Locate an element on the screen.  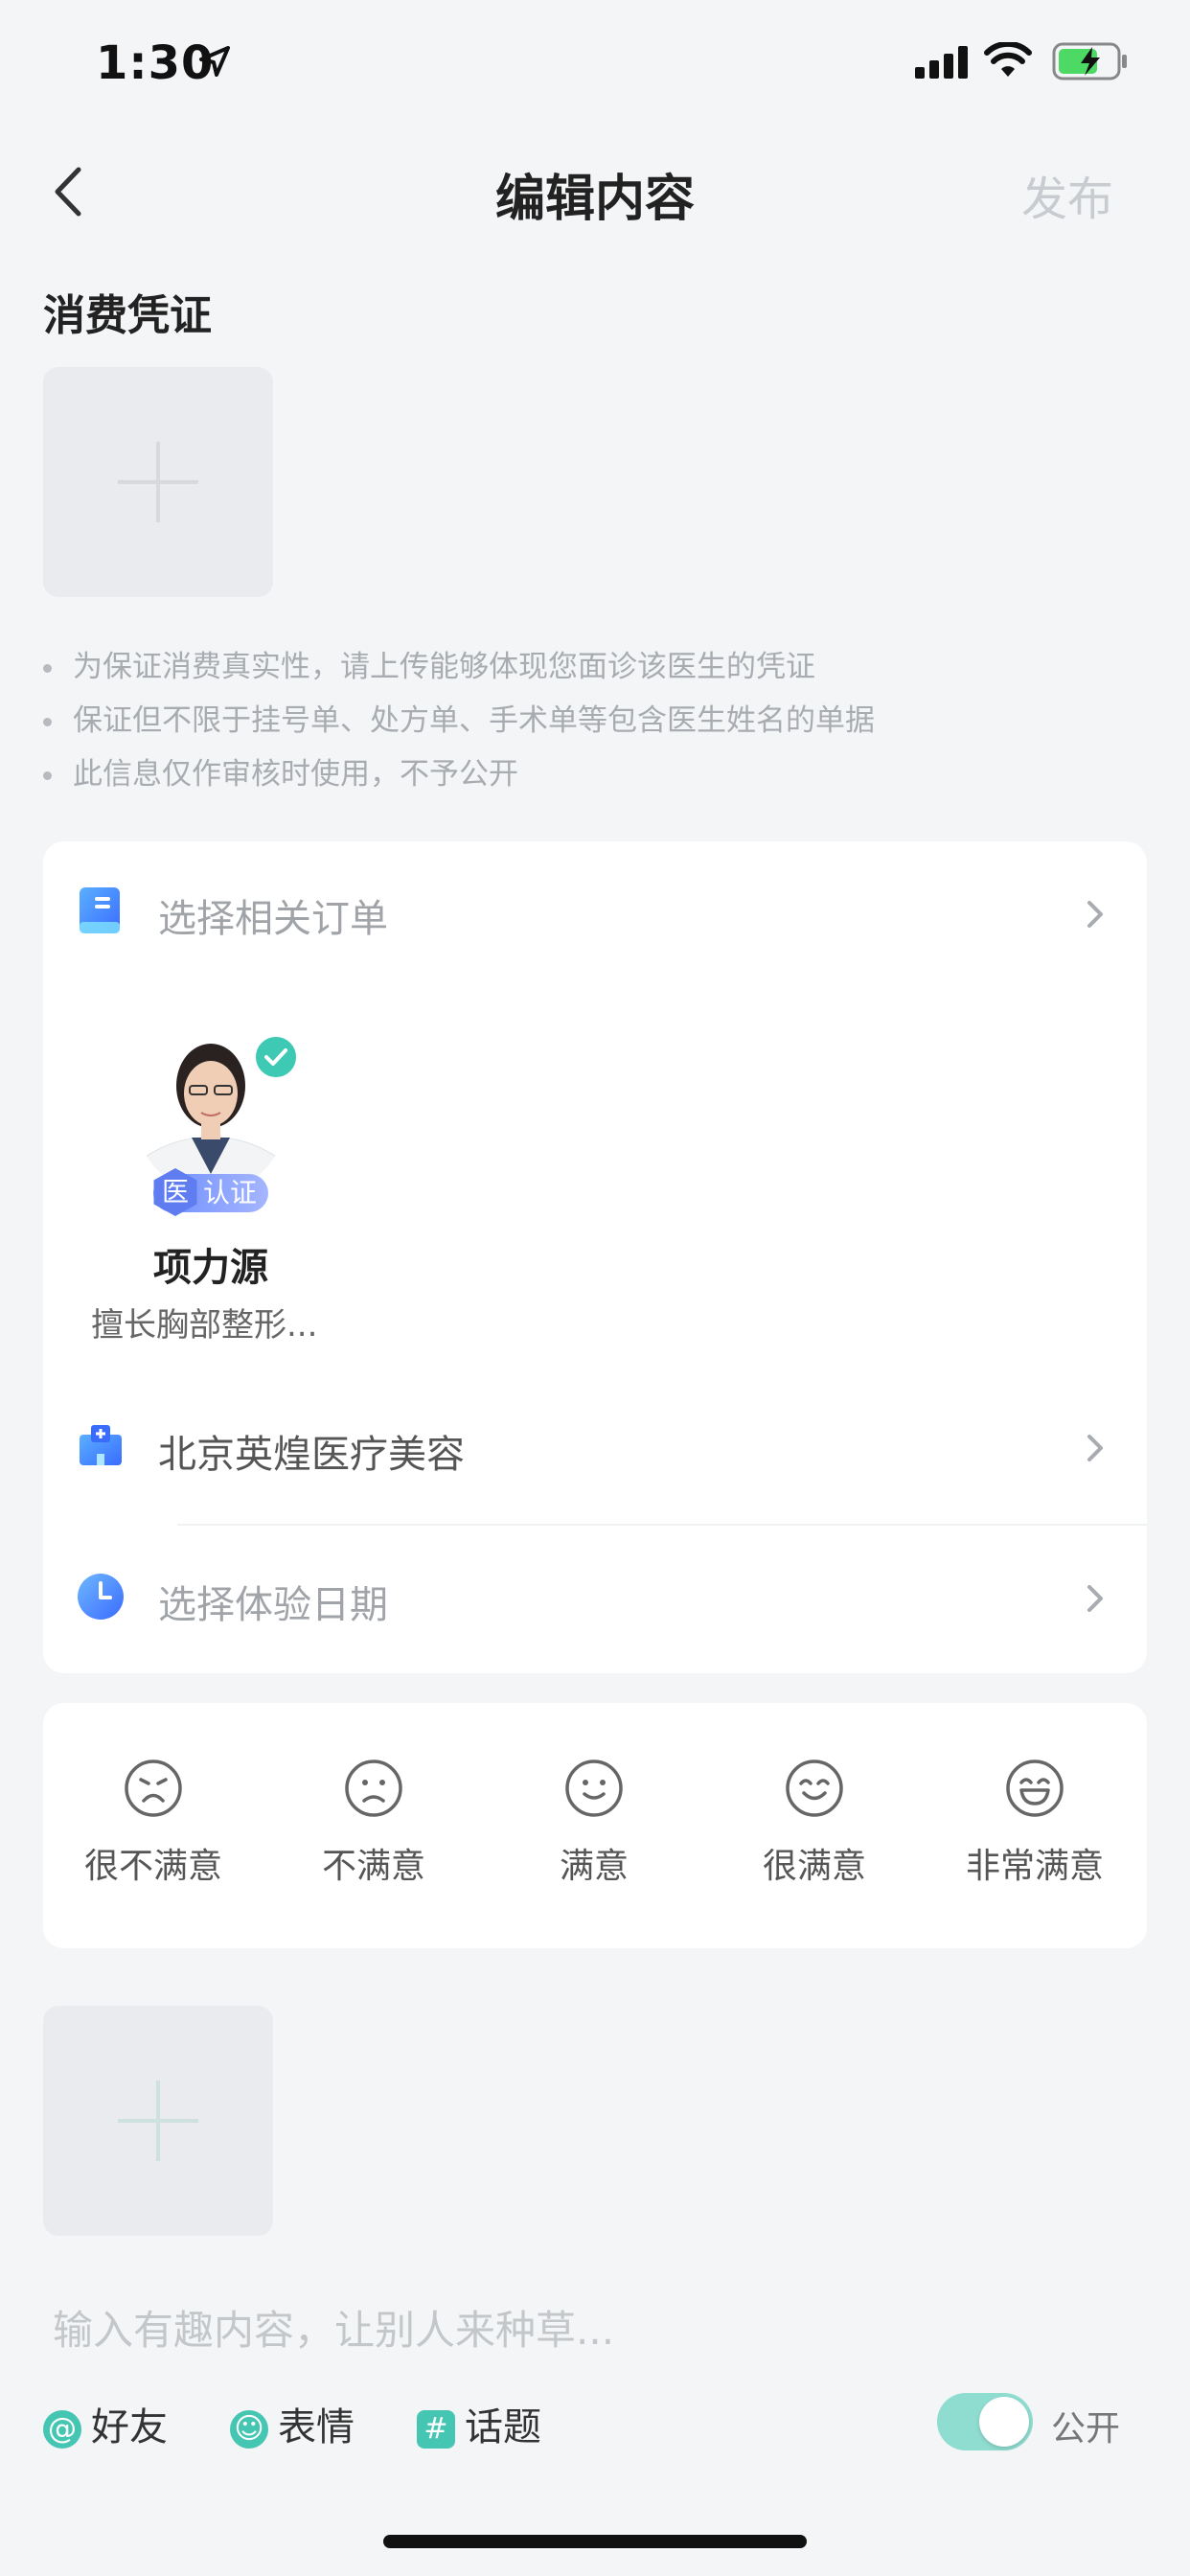
rating-extremely-satisfied: 非常满意 is located at coordinates (1035, 1823).